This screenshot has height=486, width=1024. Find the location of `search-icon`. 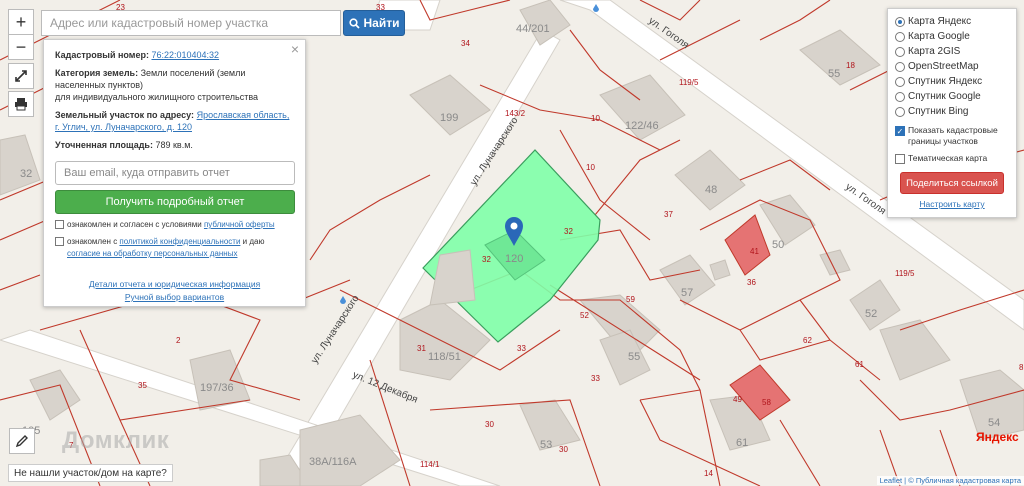

search-icon is located at coordinates (354, 23).